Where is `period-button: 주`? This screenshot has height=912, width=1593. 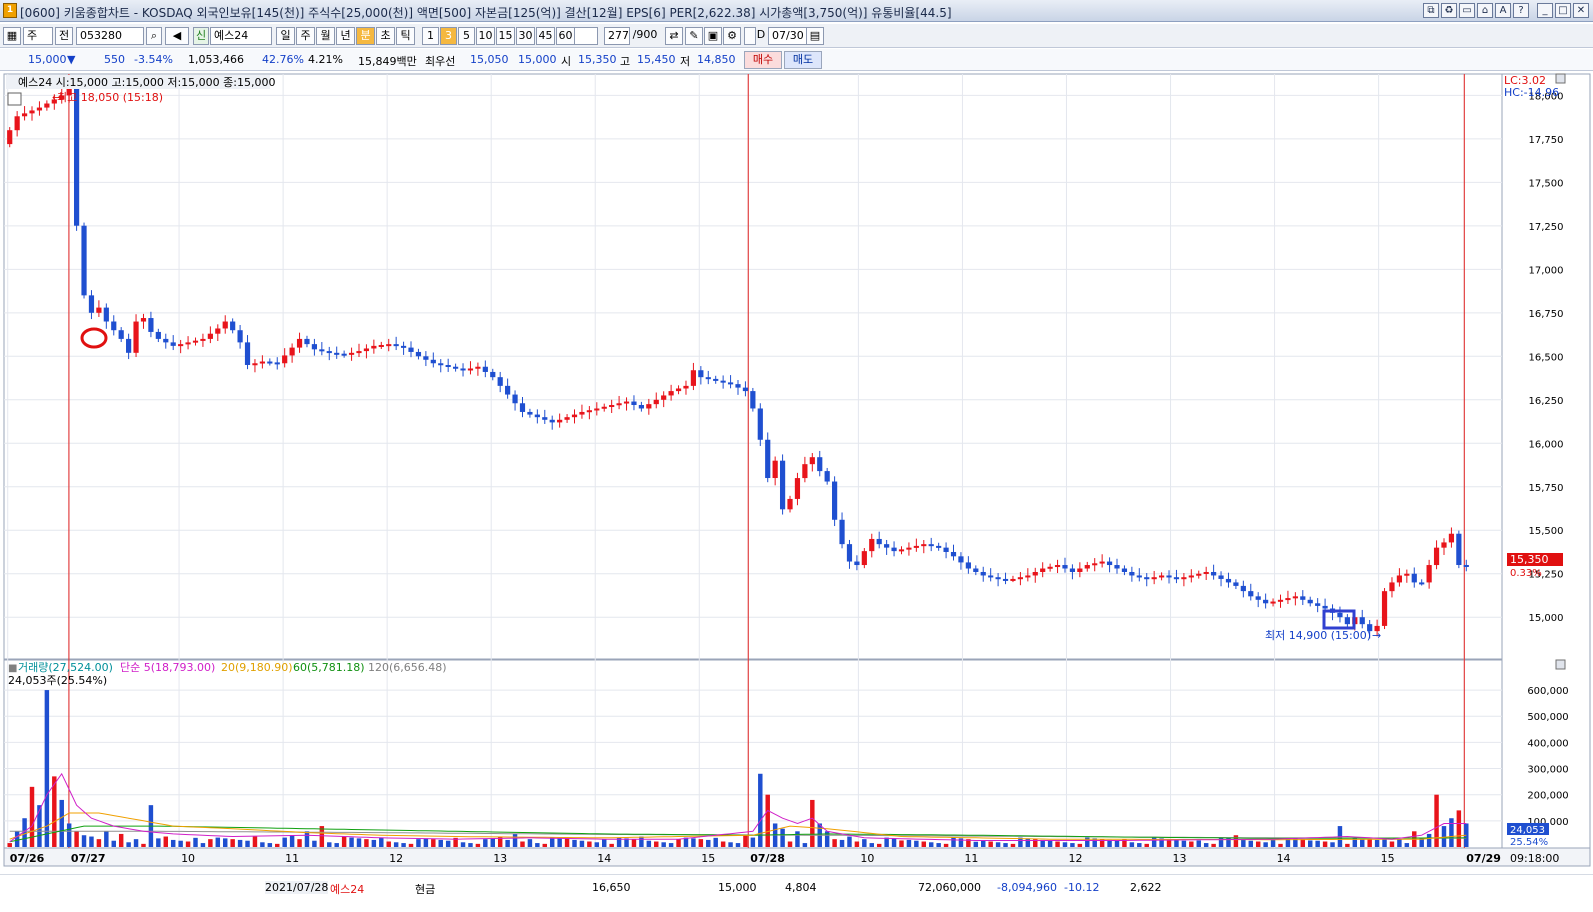 period-button: 주 is located at coordinates (305, 36).